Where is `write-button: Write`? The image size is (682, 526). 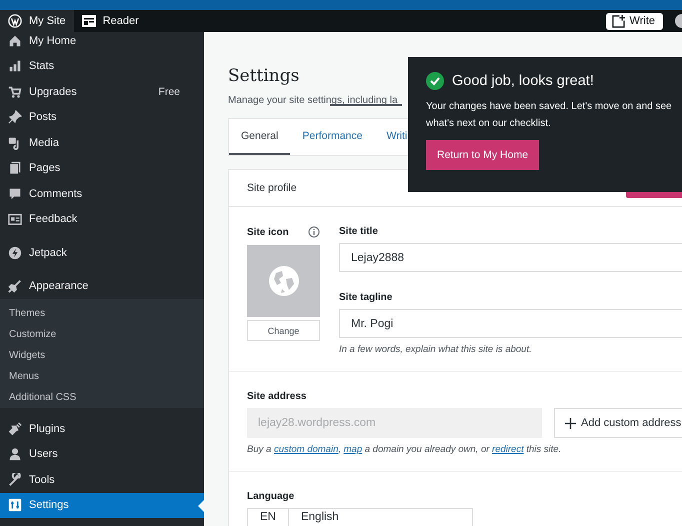 write-button: Write is located at coordinates (634, 21).